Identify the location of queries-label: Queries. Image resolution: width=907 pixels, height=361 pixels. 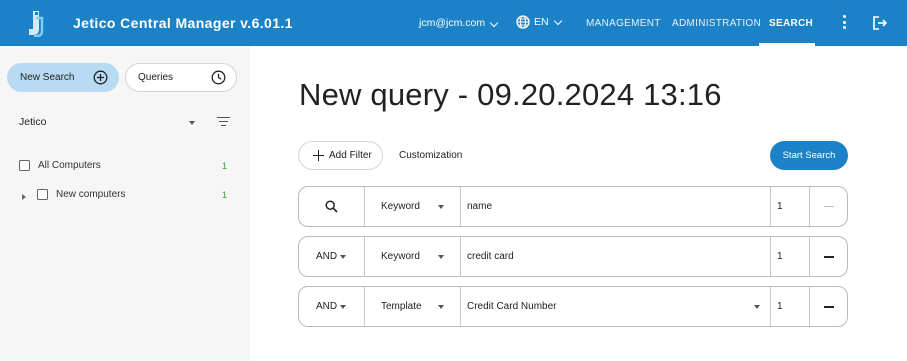
(156, 77).